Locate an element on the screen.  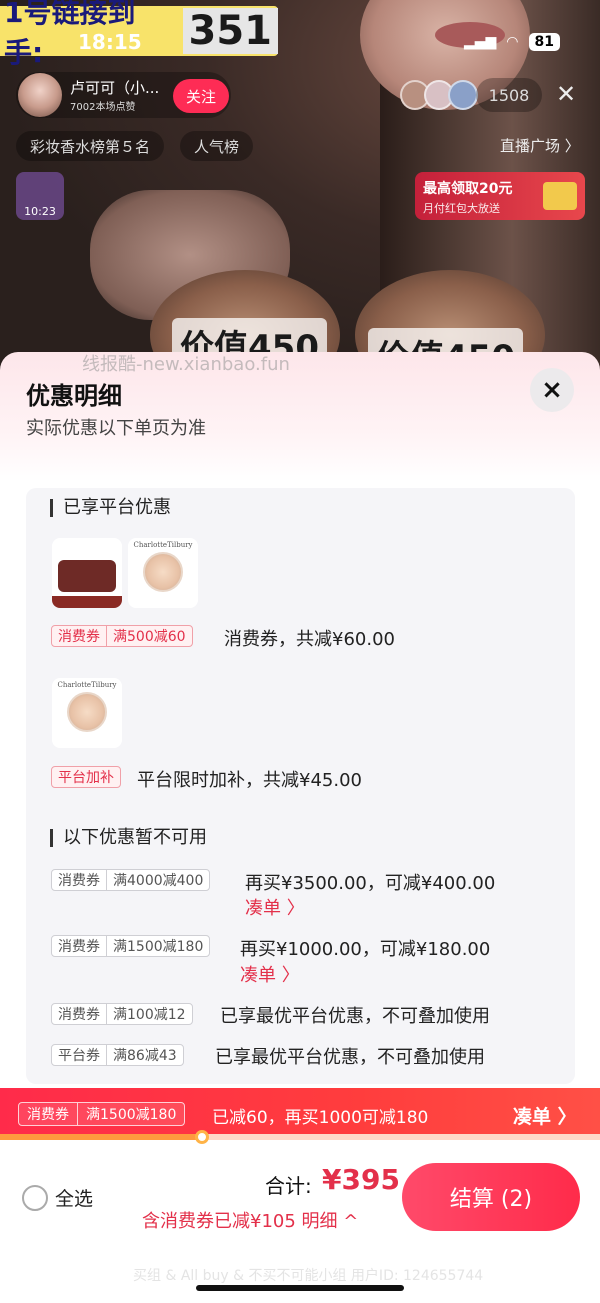
timer-badge: 10:23 is located at coordinates (40, 196).